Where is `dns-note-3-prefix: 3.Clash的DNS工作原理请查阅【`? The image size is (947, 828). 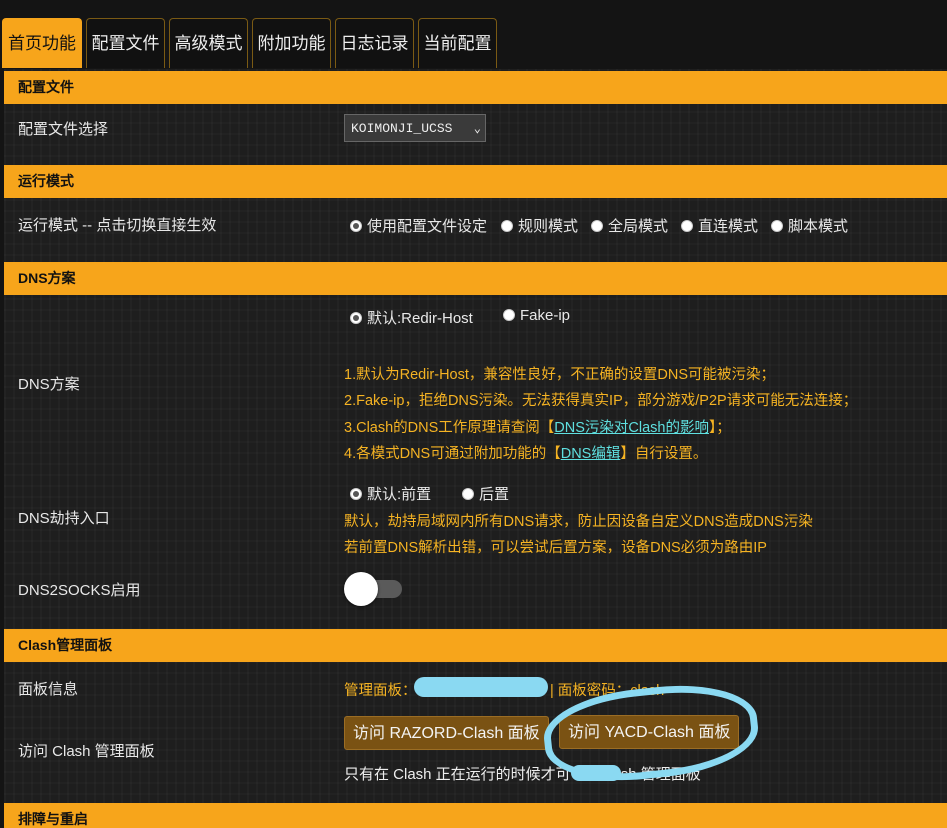
dns-note-3-prefix: 3.Clash的DNS工作原理请查阅【 is located at coordinates (449, 428).